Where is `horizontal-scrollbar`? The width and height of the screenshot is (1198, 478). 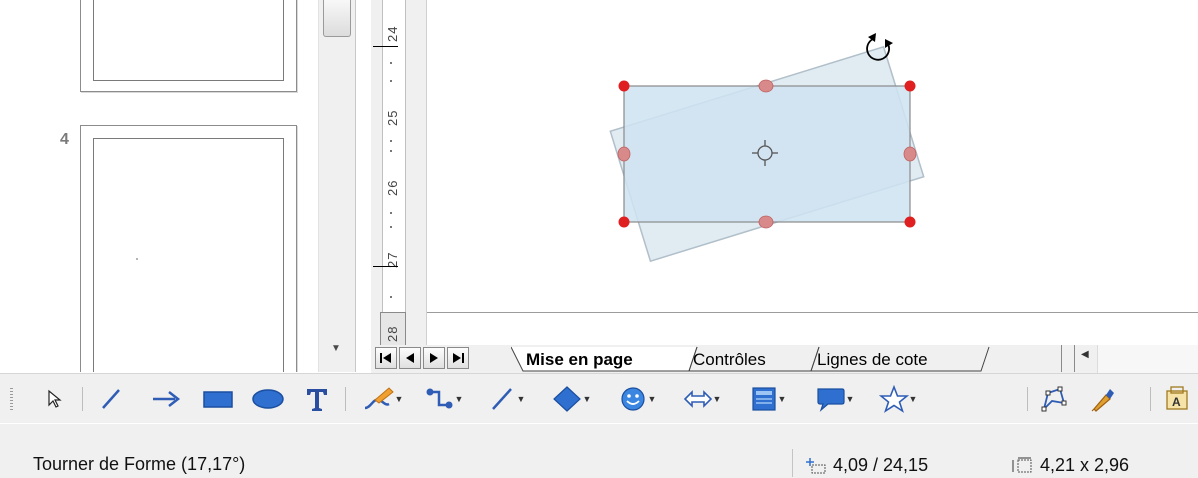 horizontal-scrollbar is located at coordinates (1147, 359).